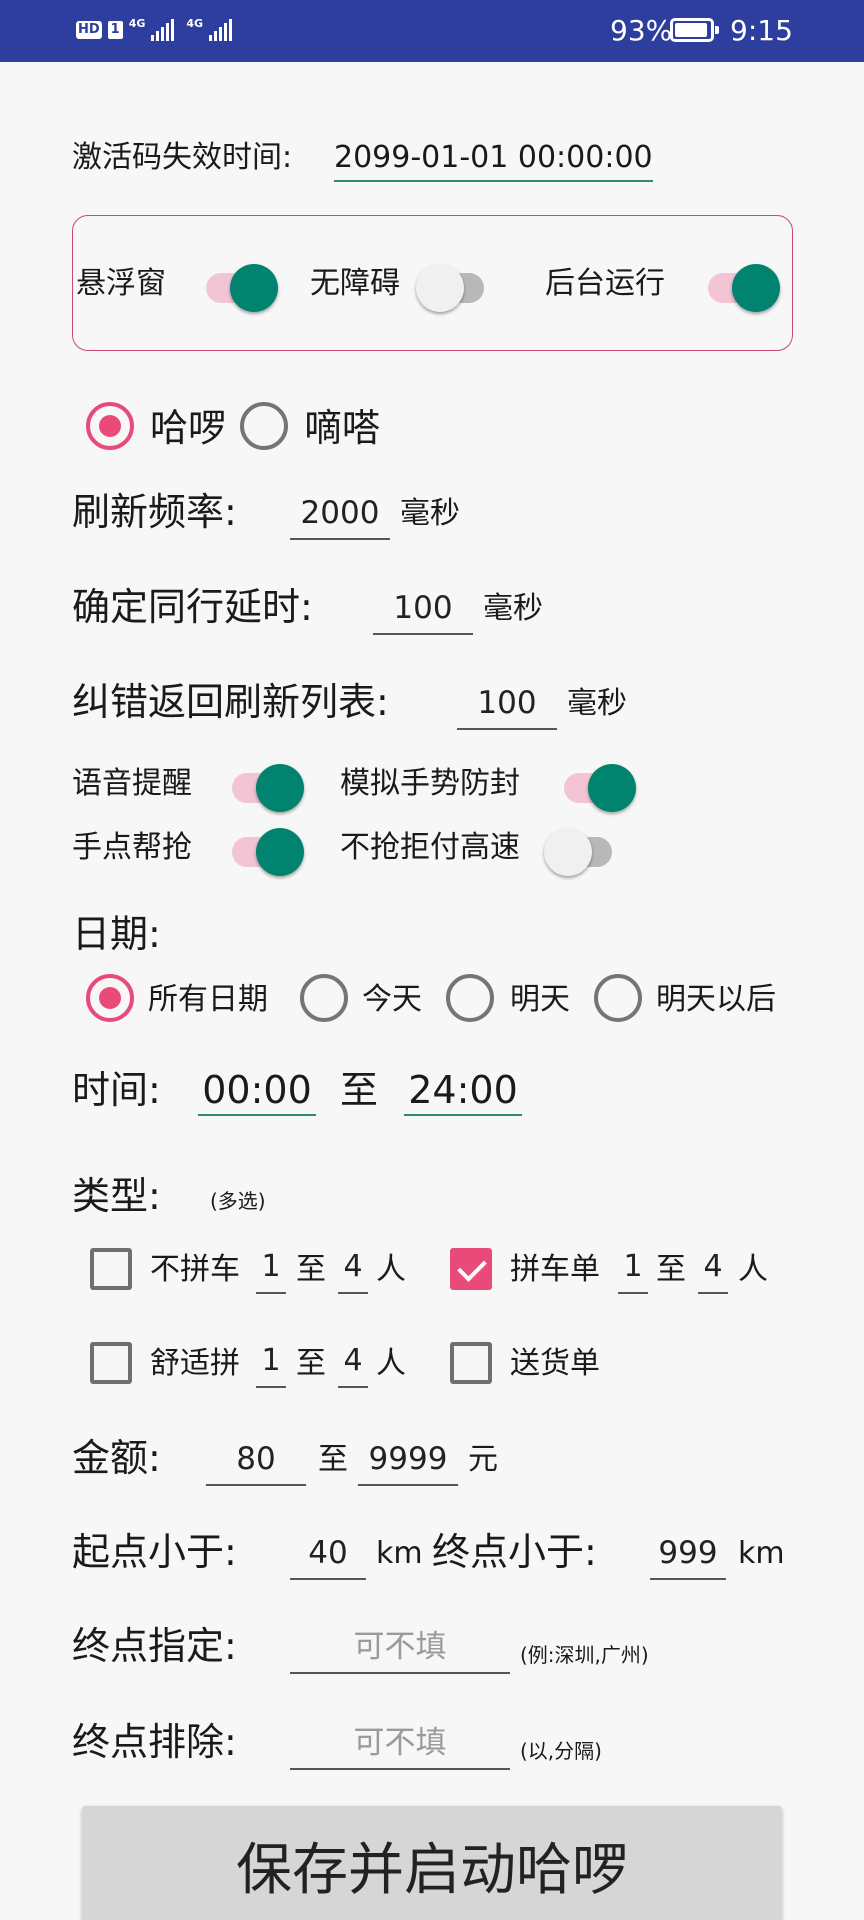 The height and width of the screenshot is (1920, 864). What do you see at coordinates (111, 1363) in the screenshot?
I see `comfort-carpool-checkbox` at bounding box center [111, 1363].